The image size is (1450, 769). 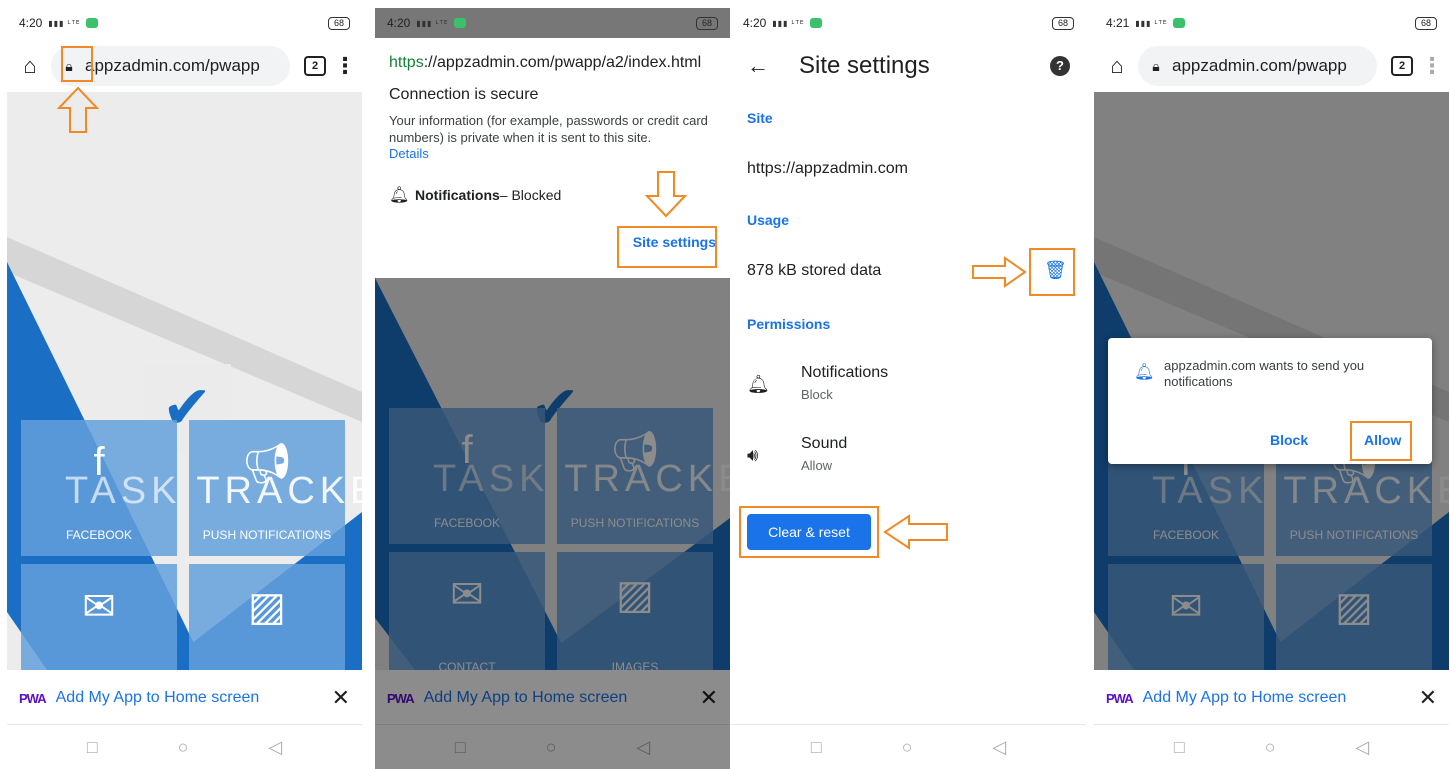 I want to click on arrow-up-icon, so click(x=78, y=109).